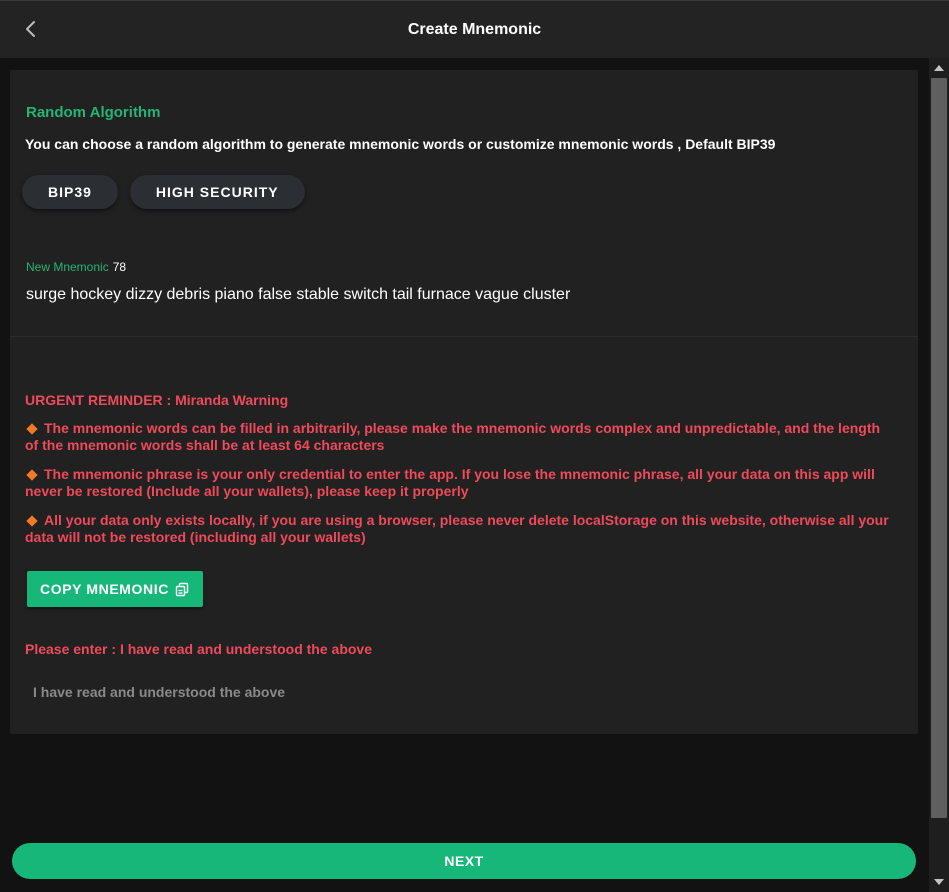 This screenshot has width=949, height=892. I want to click on mnemonic-label: New Mnemonic 78, so click(76, 267).